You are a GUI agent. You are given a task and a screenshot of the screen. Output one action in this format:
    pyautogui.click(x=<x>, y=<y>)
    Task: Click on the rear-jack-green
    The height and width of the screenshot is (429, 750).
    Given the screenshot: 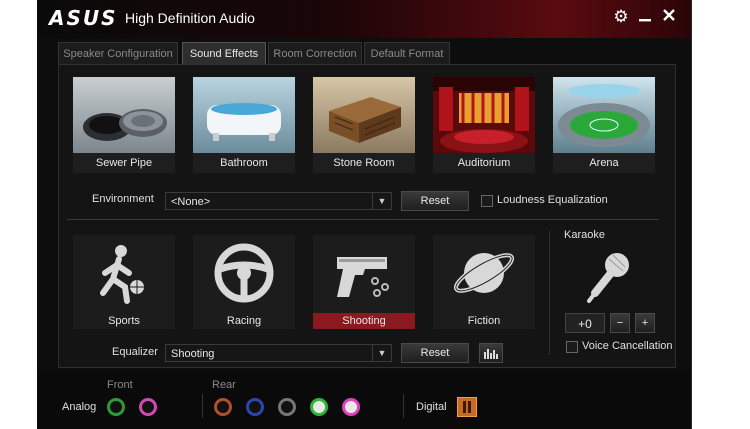 What is the action you would take?
    pyautogui.click(x=319, y=407)
    